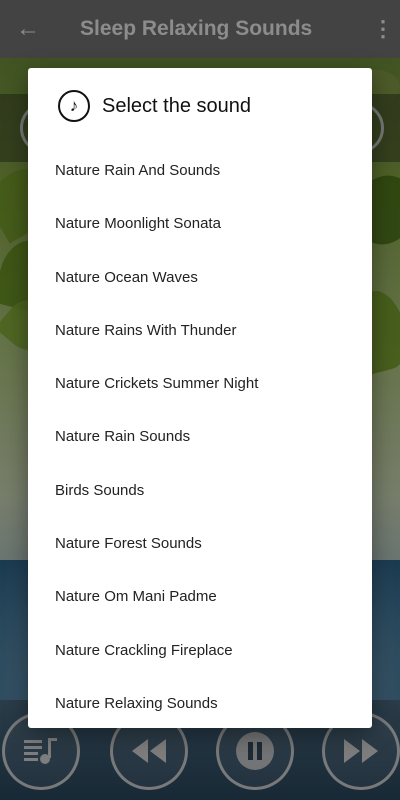  I want to click on sound-item: Nature Rain And Sounds, so click(200, 170).